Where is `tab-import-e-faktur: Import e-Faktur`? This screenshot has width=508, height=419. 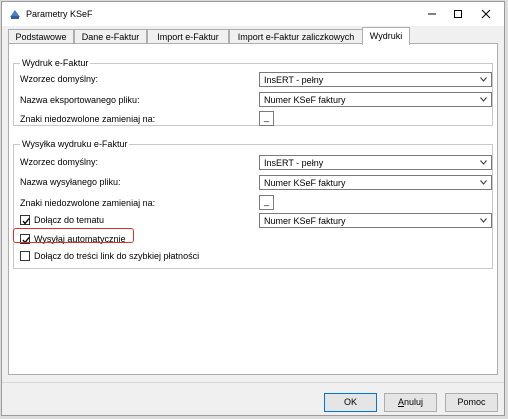
tab-import-e-faktur: Import e-Faktur is located at coordinates (188, 36).